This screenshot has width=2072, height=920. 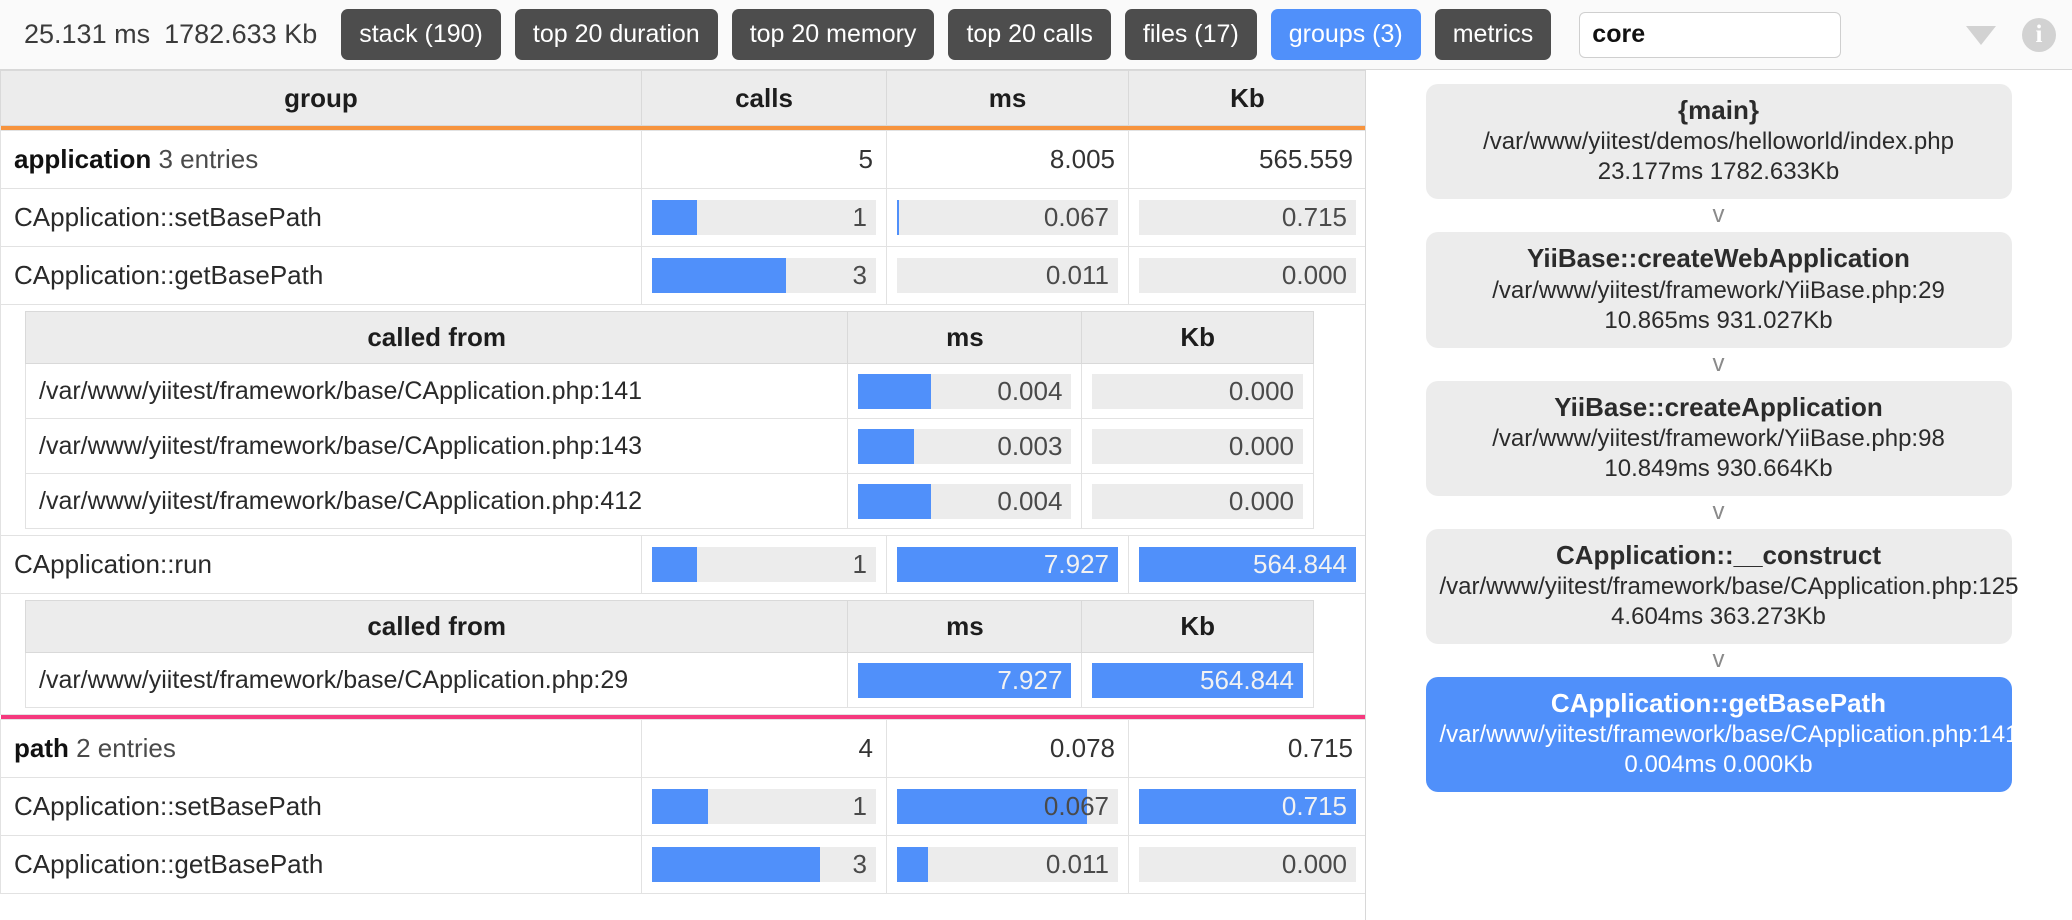 I want to click on kb-cell: 564.844, so click(x=1246, y=564).